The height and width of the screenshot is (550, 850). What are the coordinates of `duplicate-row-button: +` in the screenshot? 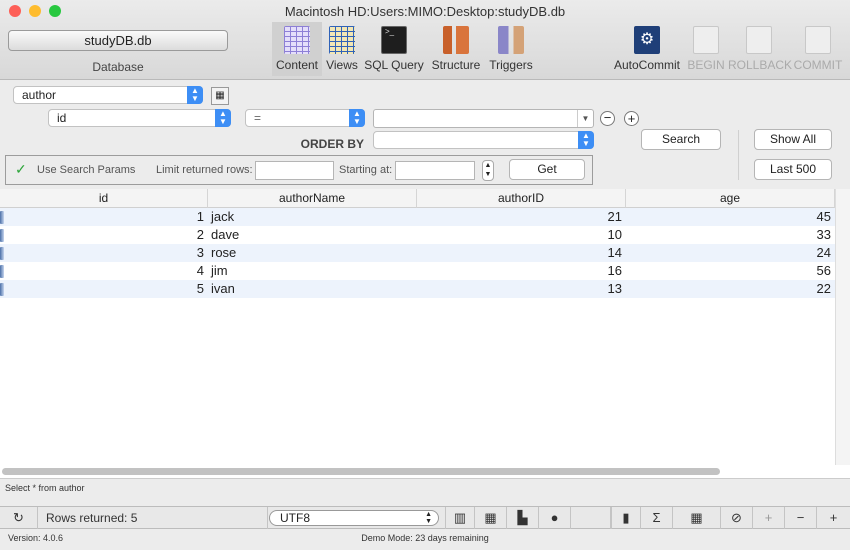 It's located at (769, 518).